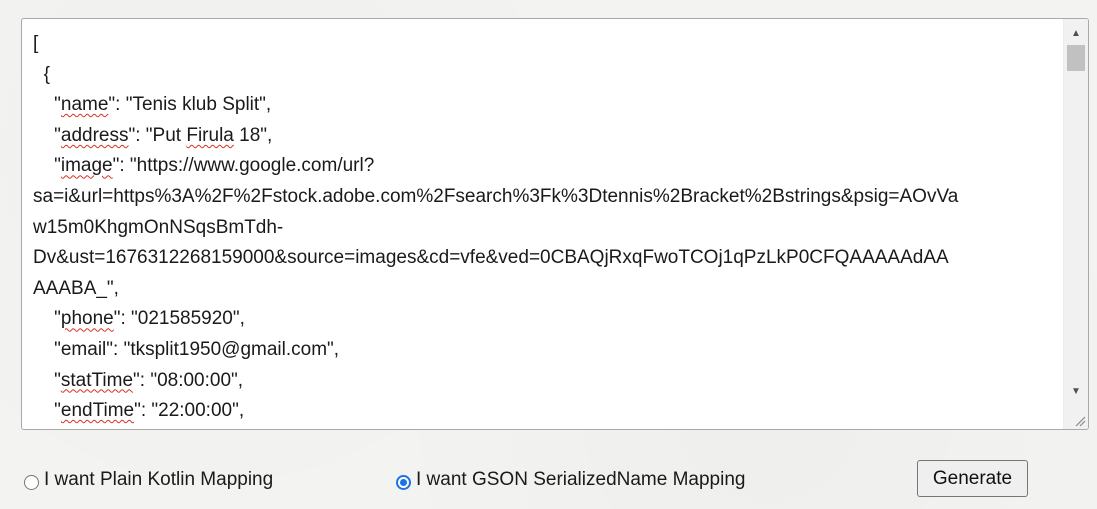 This screenshot has width=1097, height=509. What do you see at coordinates (1076, 33) in the screenshot?
I see `scroll-up-arrow-icon: ▲` at bounding box center [1076, 33].